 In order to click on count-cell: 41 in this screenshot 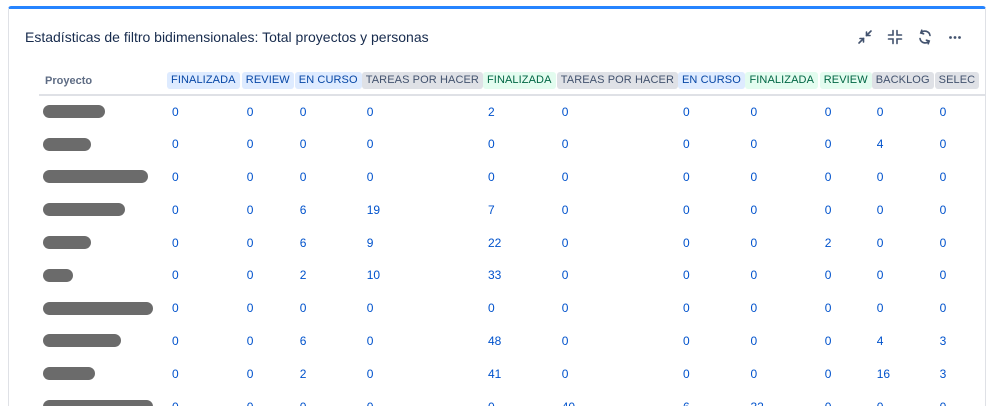, I will do `click(520, 373)`.